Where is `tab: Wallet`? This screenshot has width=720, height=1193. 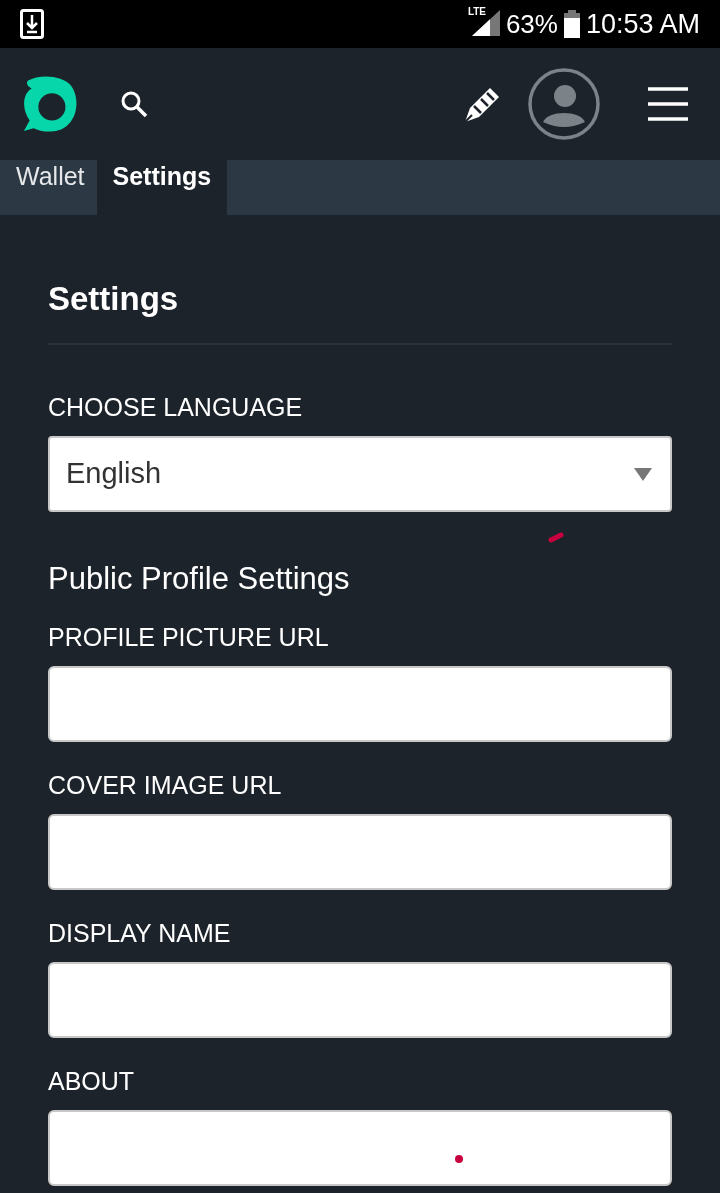 tab: Wallet is located at coordinates (50, 187).